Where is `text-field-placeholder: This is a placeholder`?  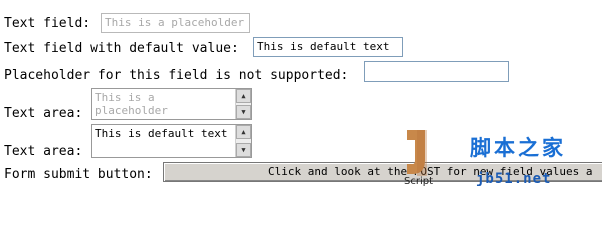
text-field-placeholder: This is a placeholder is located at coordinates (175, 22).